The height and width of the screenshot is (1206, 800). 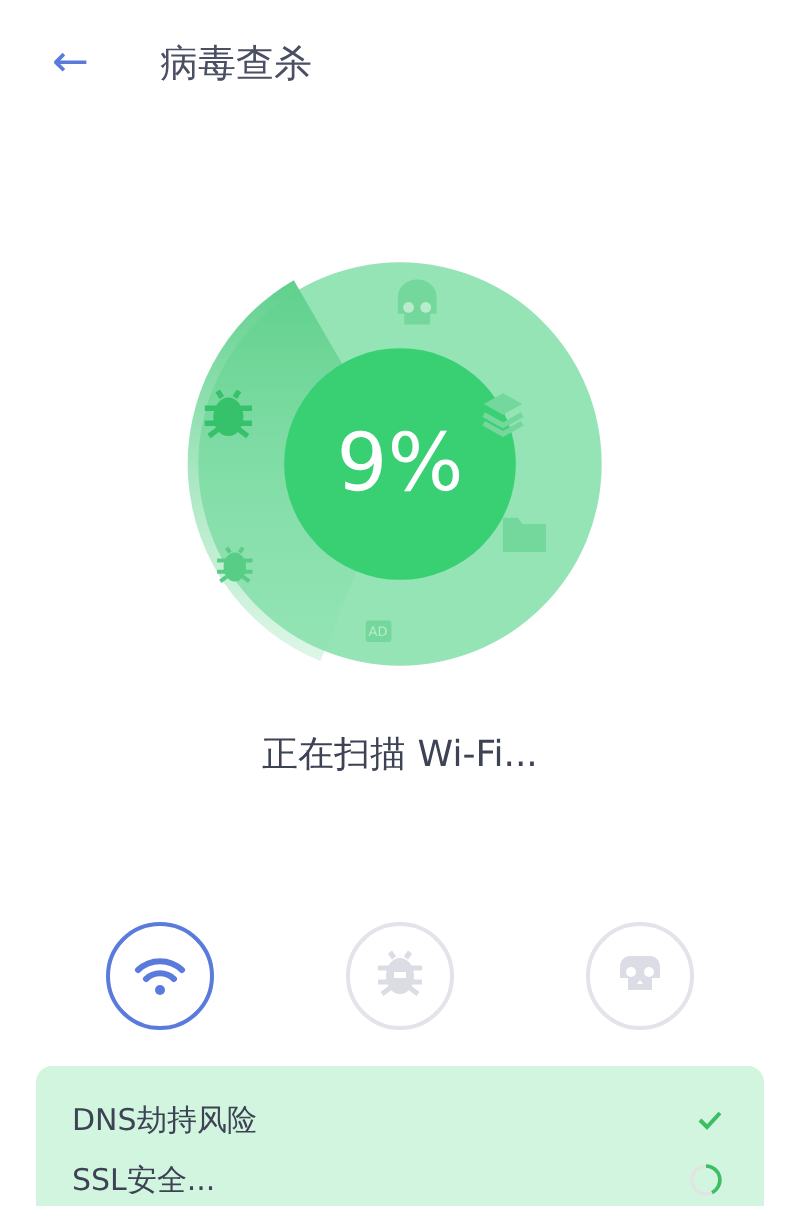 What do you see at coordinates (400, 464) in the screenshot?
I see `progress-percent: 9%` at bounding box center [400, 464].